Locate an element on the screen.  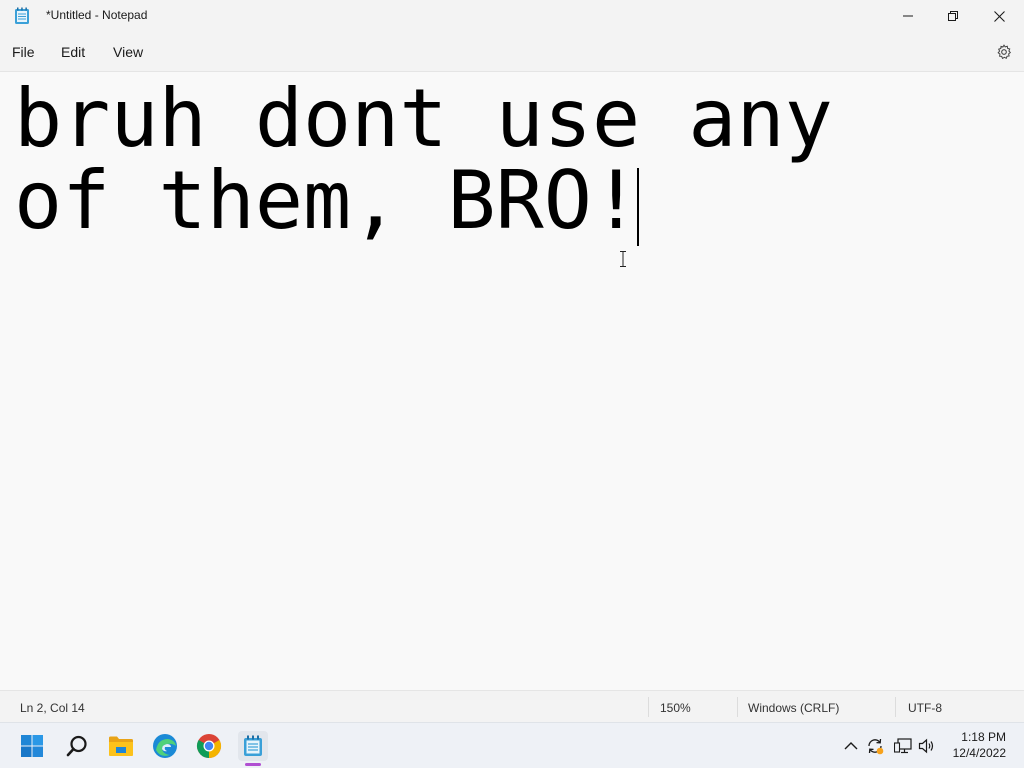
search-icon is located at coordinates (76, 746).